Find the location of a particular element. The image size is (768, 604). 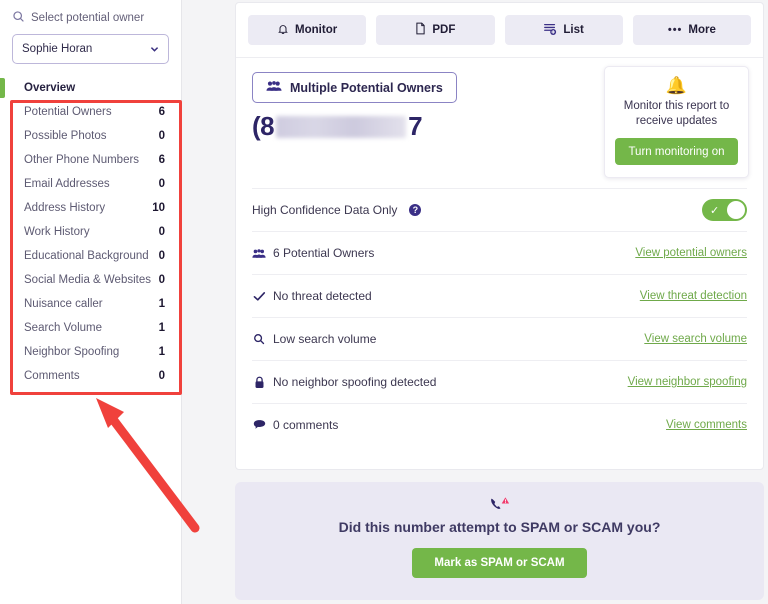

multiple-potential-owners-badge: Multiple Potential Owners is located at coordinates (354, 87).